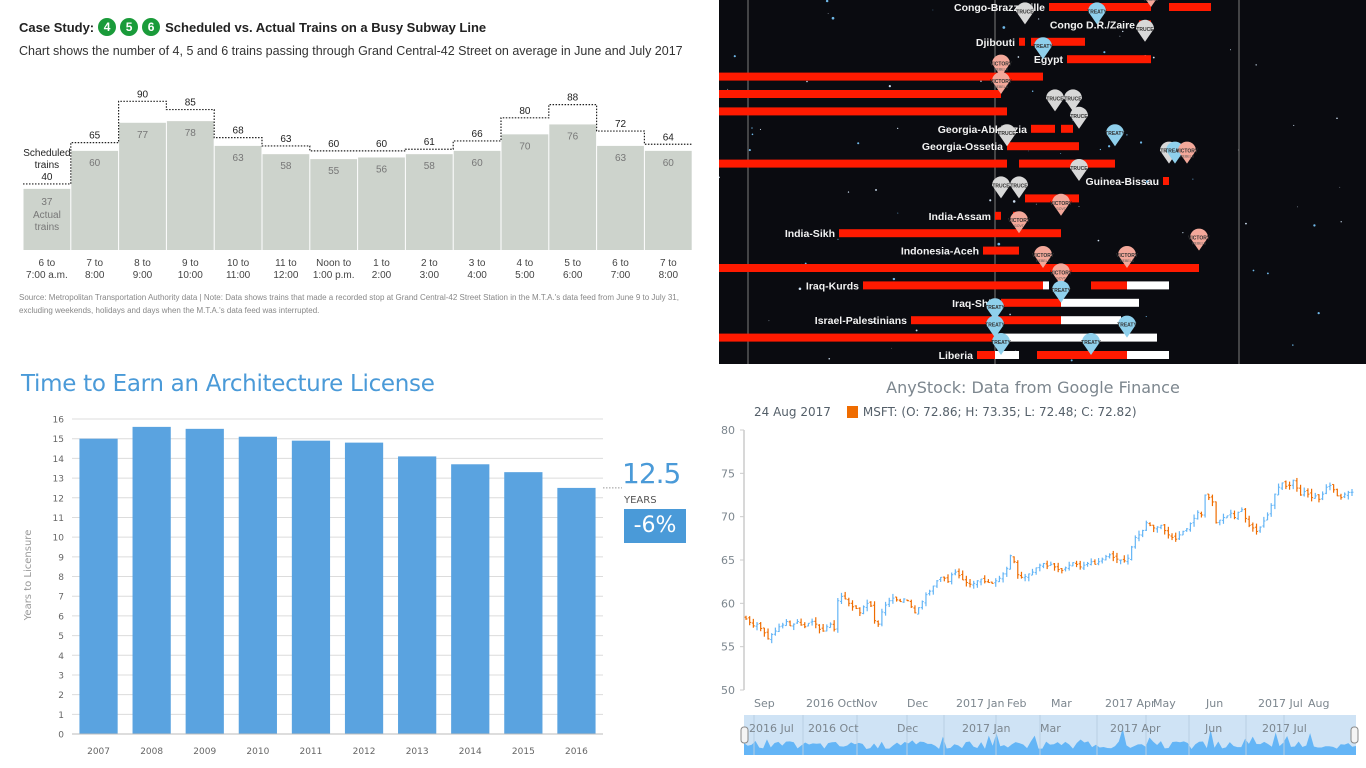 The width and height of the screenshot is (1366, 768). Describe the element at coordinates (95, 163) in the screenshot. I see `actual-value-label: 60` at that location.